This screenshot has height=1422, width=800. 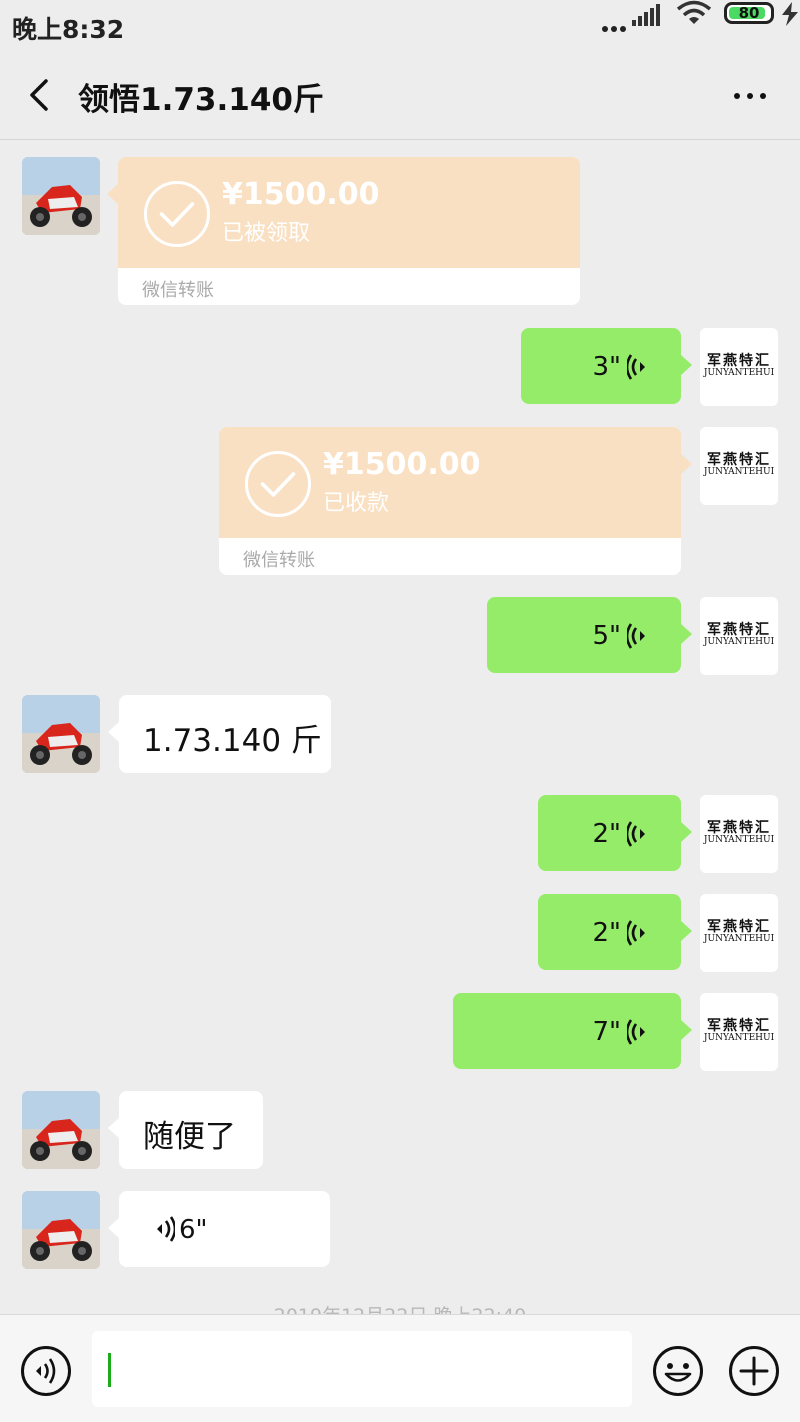 What do you see at coordinates (606, 1032) in the screenshot?
I see `voice-duration: 7"` at bounding box center [606, 1032].